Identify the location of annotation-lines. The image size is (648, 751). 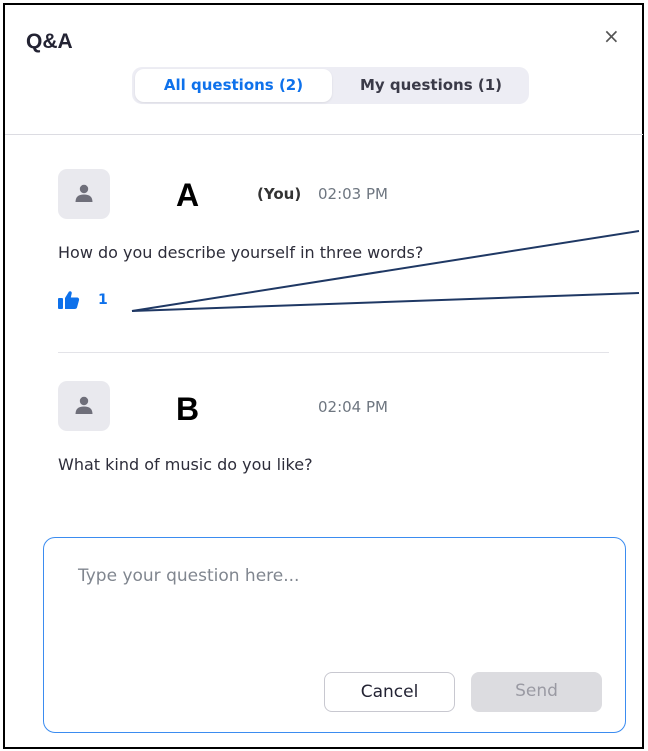
(385, 271).